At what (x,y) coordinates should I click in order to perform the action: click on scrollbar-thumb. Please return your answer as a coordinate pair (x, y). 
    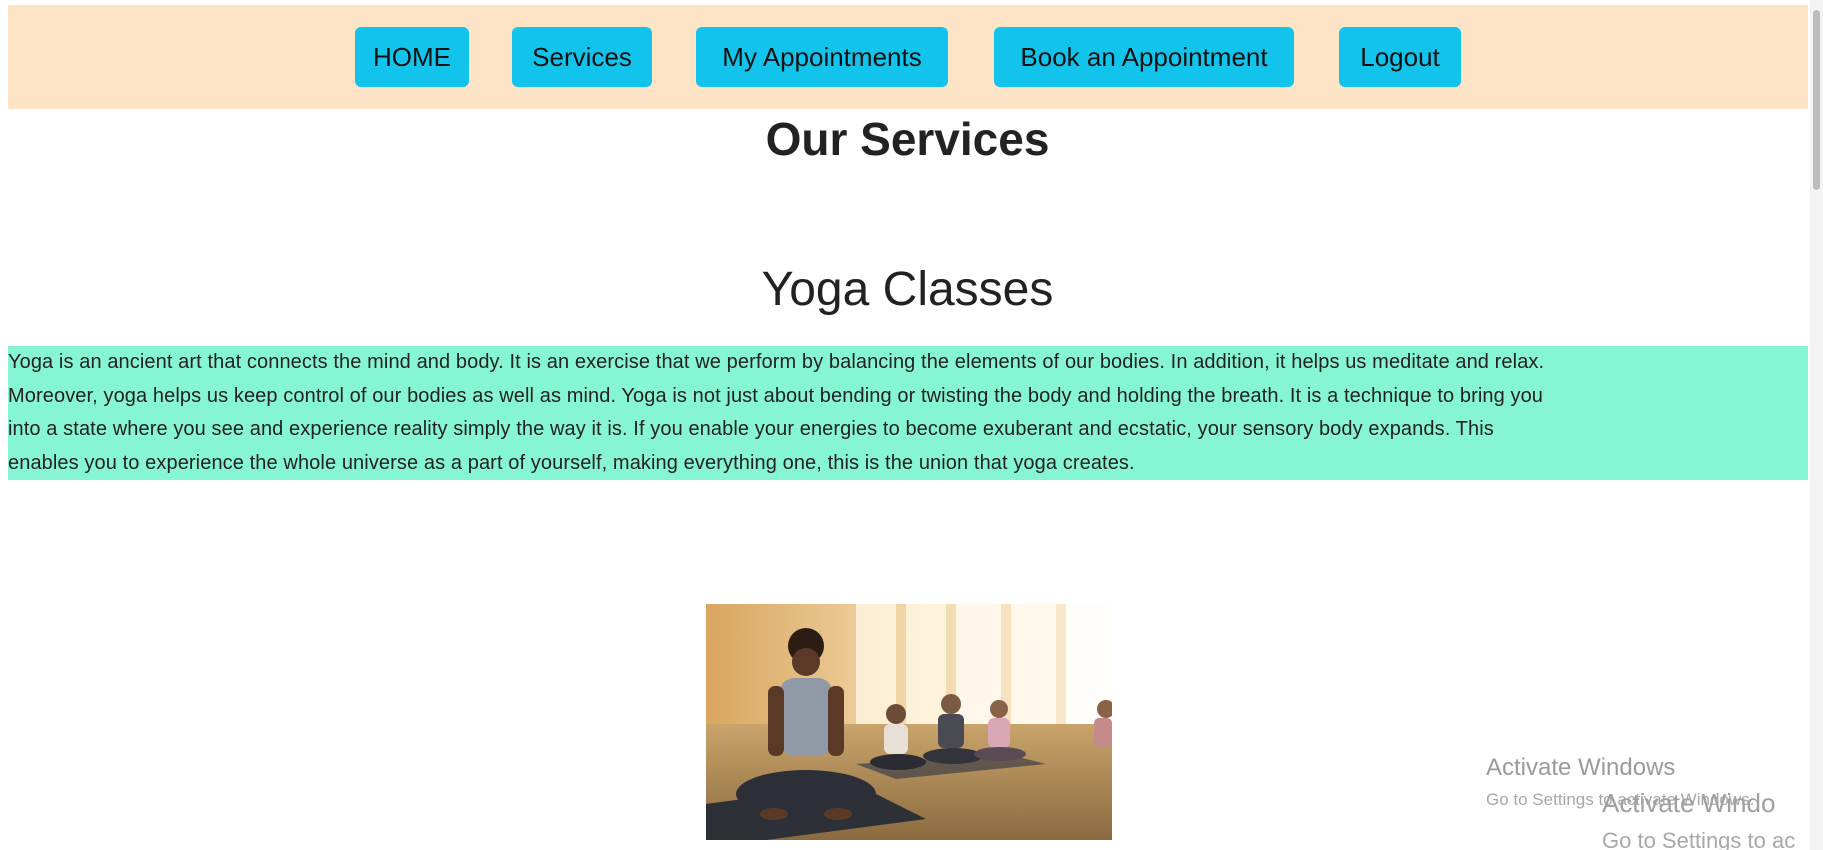
    Looking at the image, I should click on (1816, 100).